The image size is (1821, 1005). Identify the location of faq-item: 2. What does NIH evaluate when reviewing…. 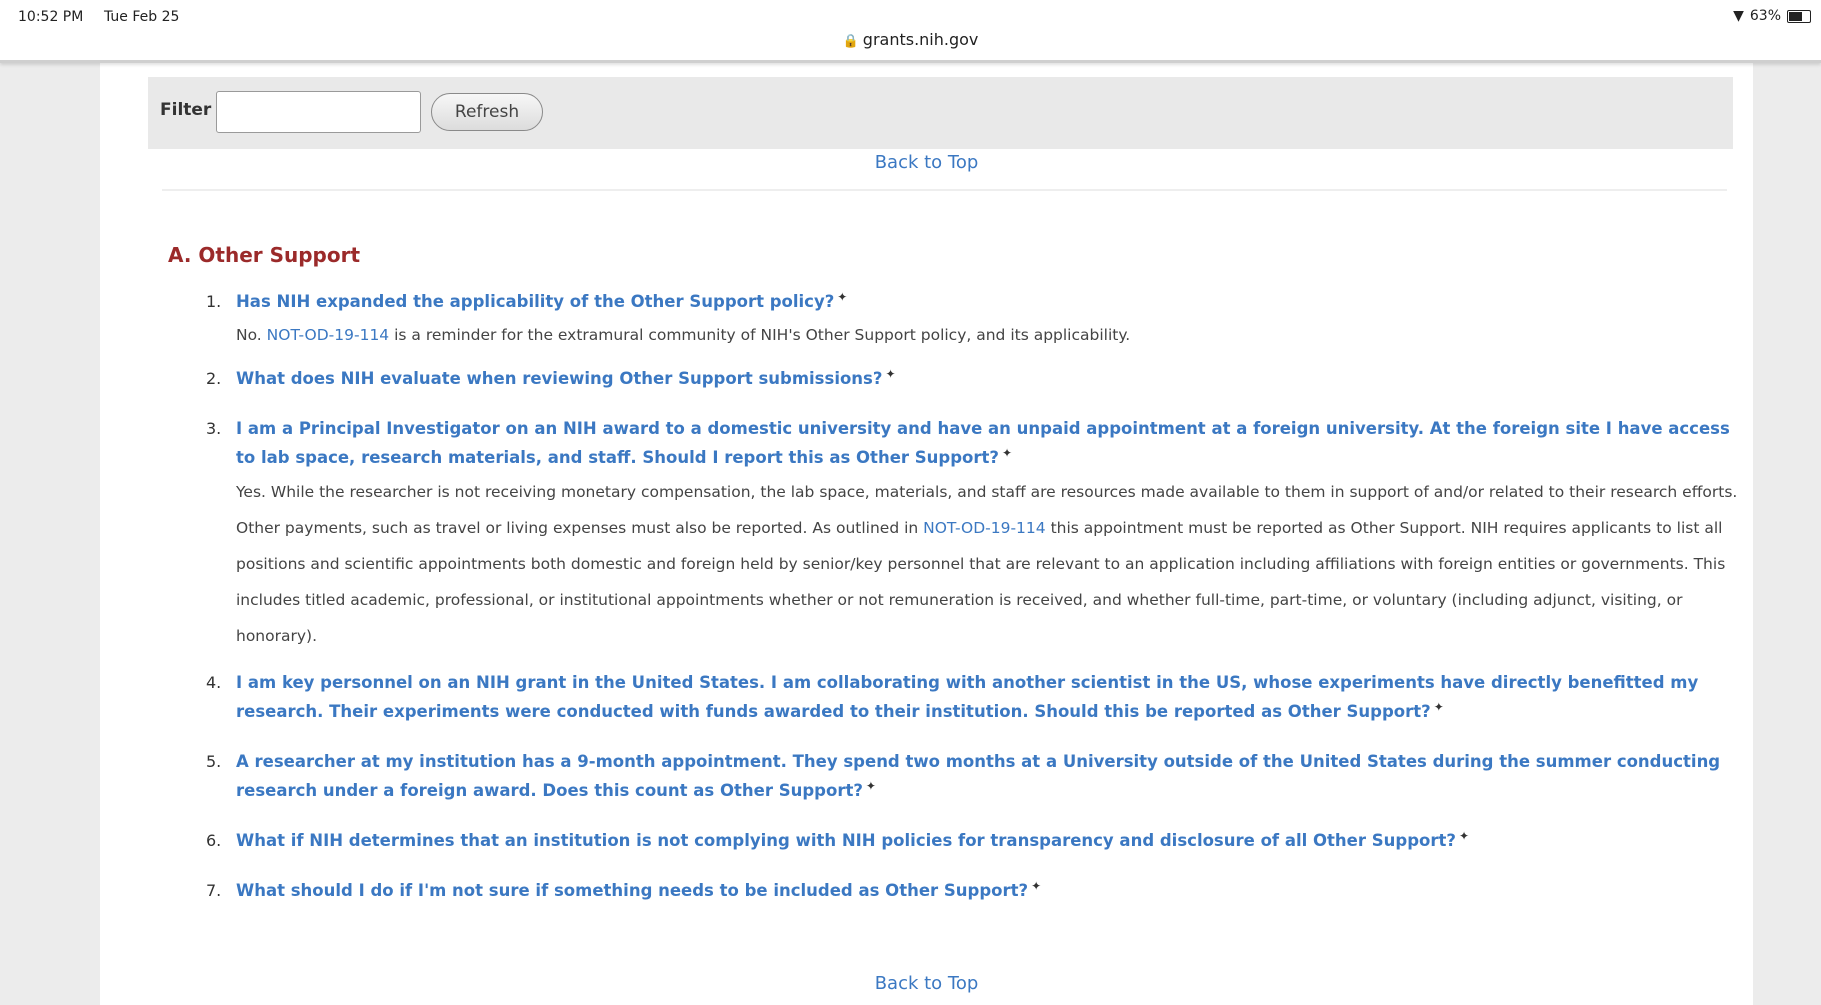
(976, 378).